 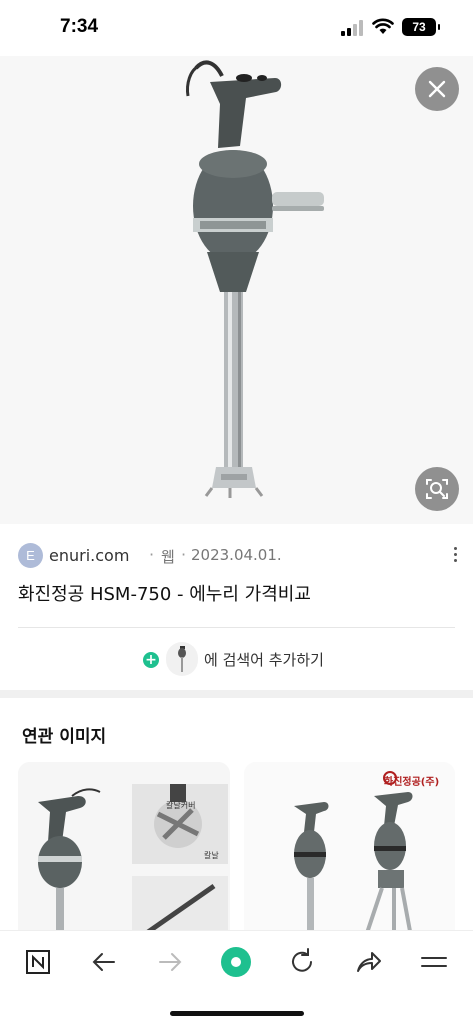 I want to click on source-date: 2023.04.01., so click(x=236, y=555).